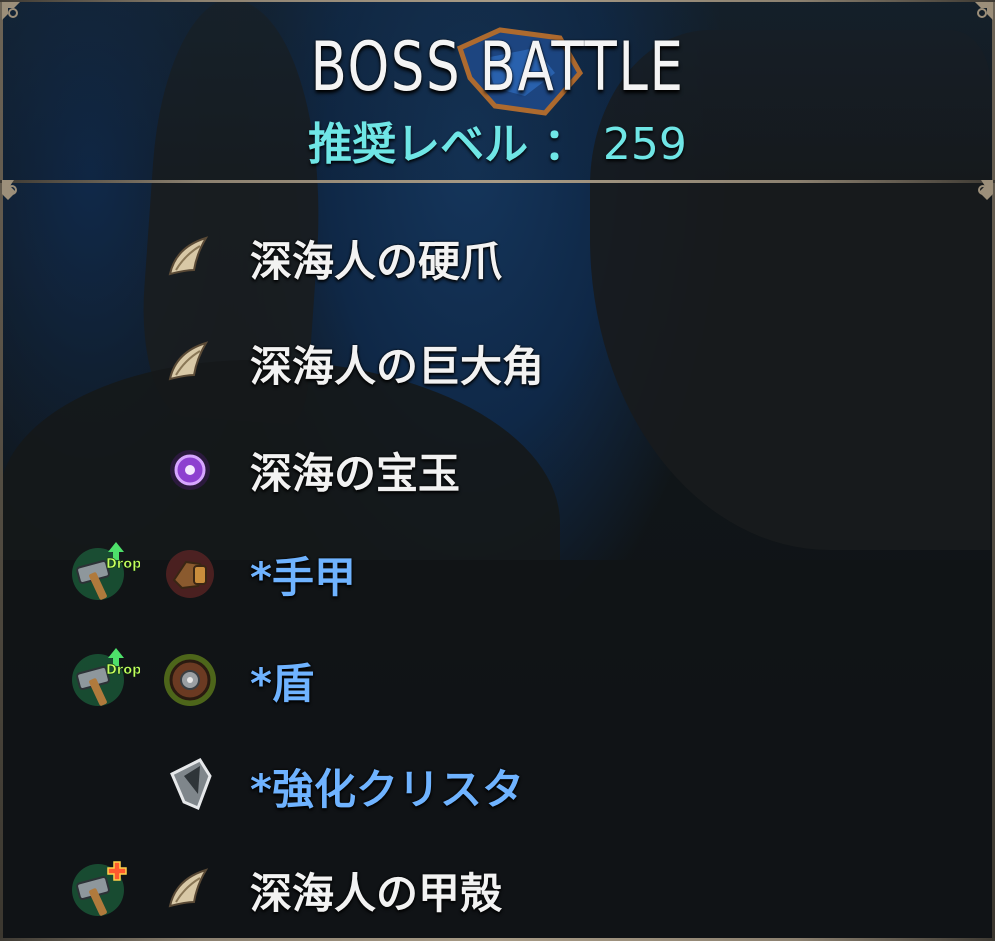 Image resolution: width=995 pixels, height=941 pixels. What do you see at coordinates (387, 789) in the screenshot?
I see `item-label: *強化クリスタ` at bounding box center [387, 789].